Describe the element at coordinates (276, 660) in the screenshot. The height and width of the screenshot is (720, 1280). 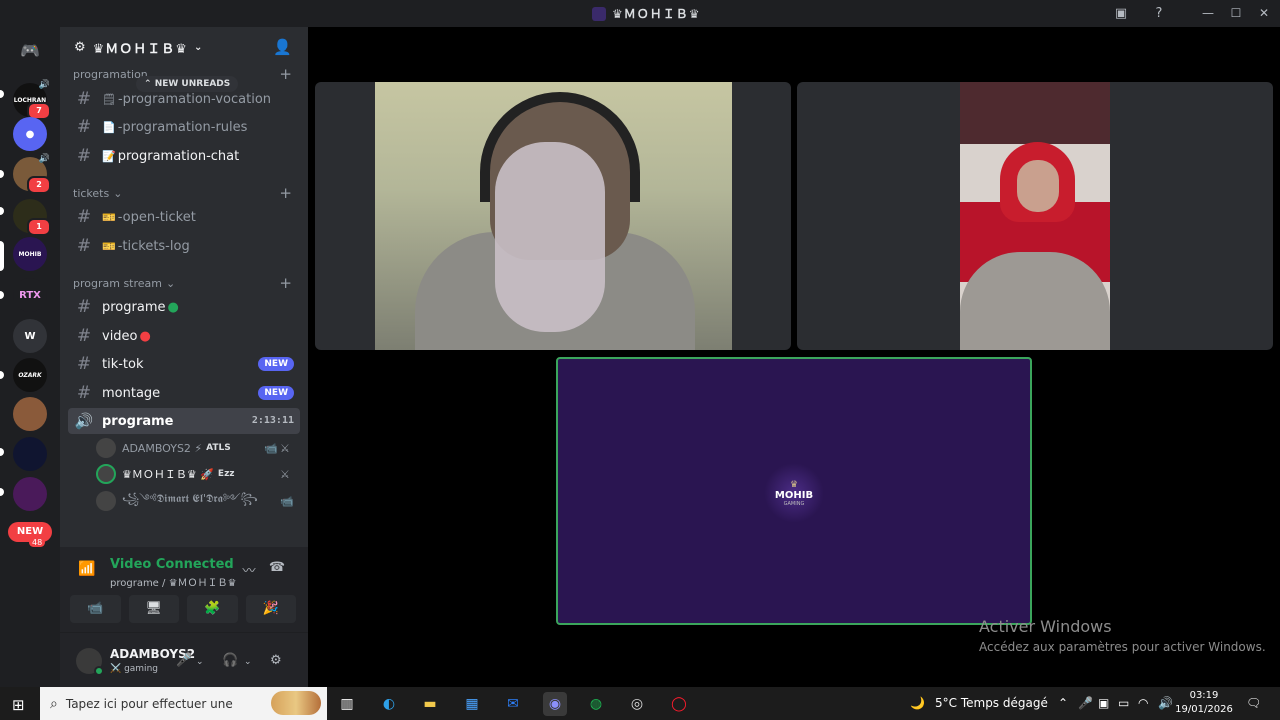
I see `settings-gear-icon: ⚙` at that location.